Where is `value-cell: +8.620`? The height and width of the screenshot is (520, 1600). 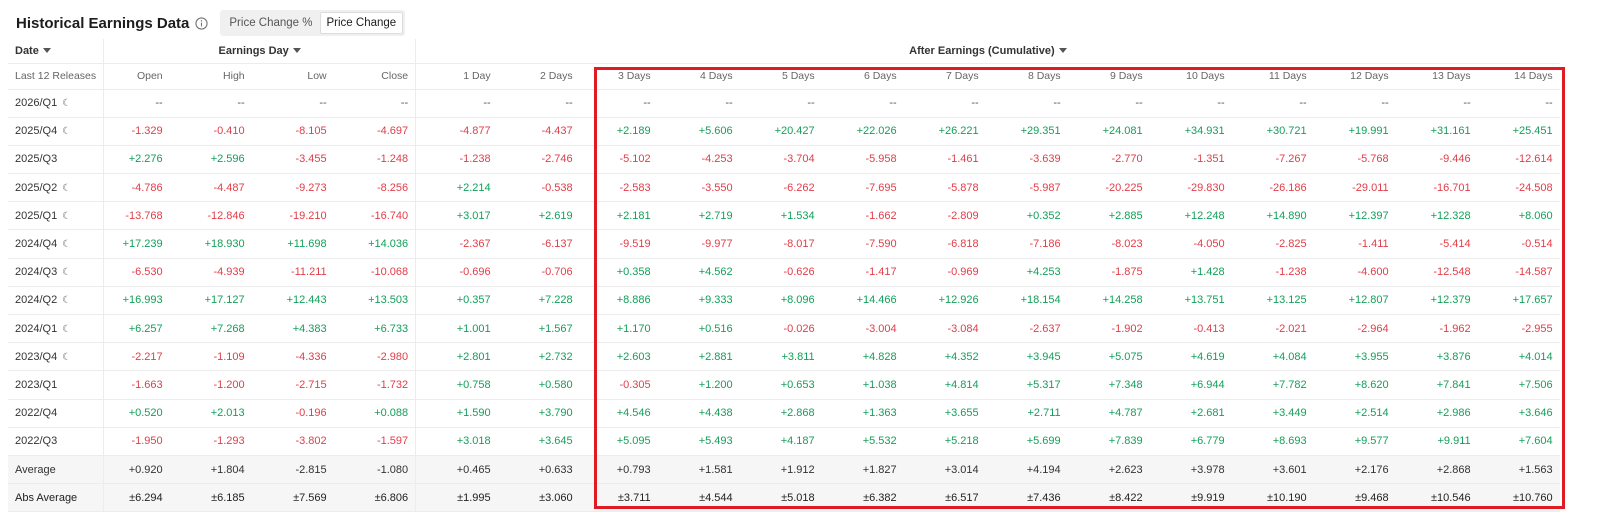
value-cell: +8.620 is located at coordinates (1354, 385).